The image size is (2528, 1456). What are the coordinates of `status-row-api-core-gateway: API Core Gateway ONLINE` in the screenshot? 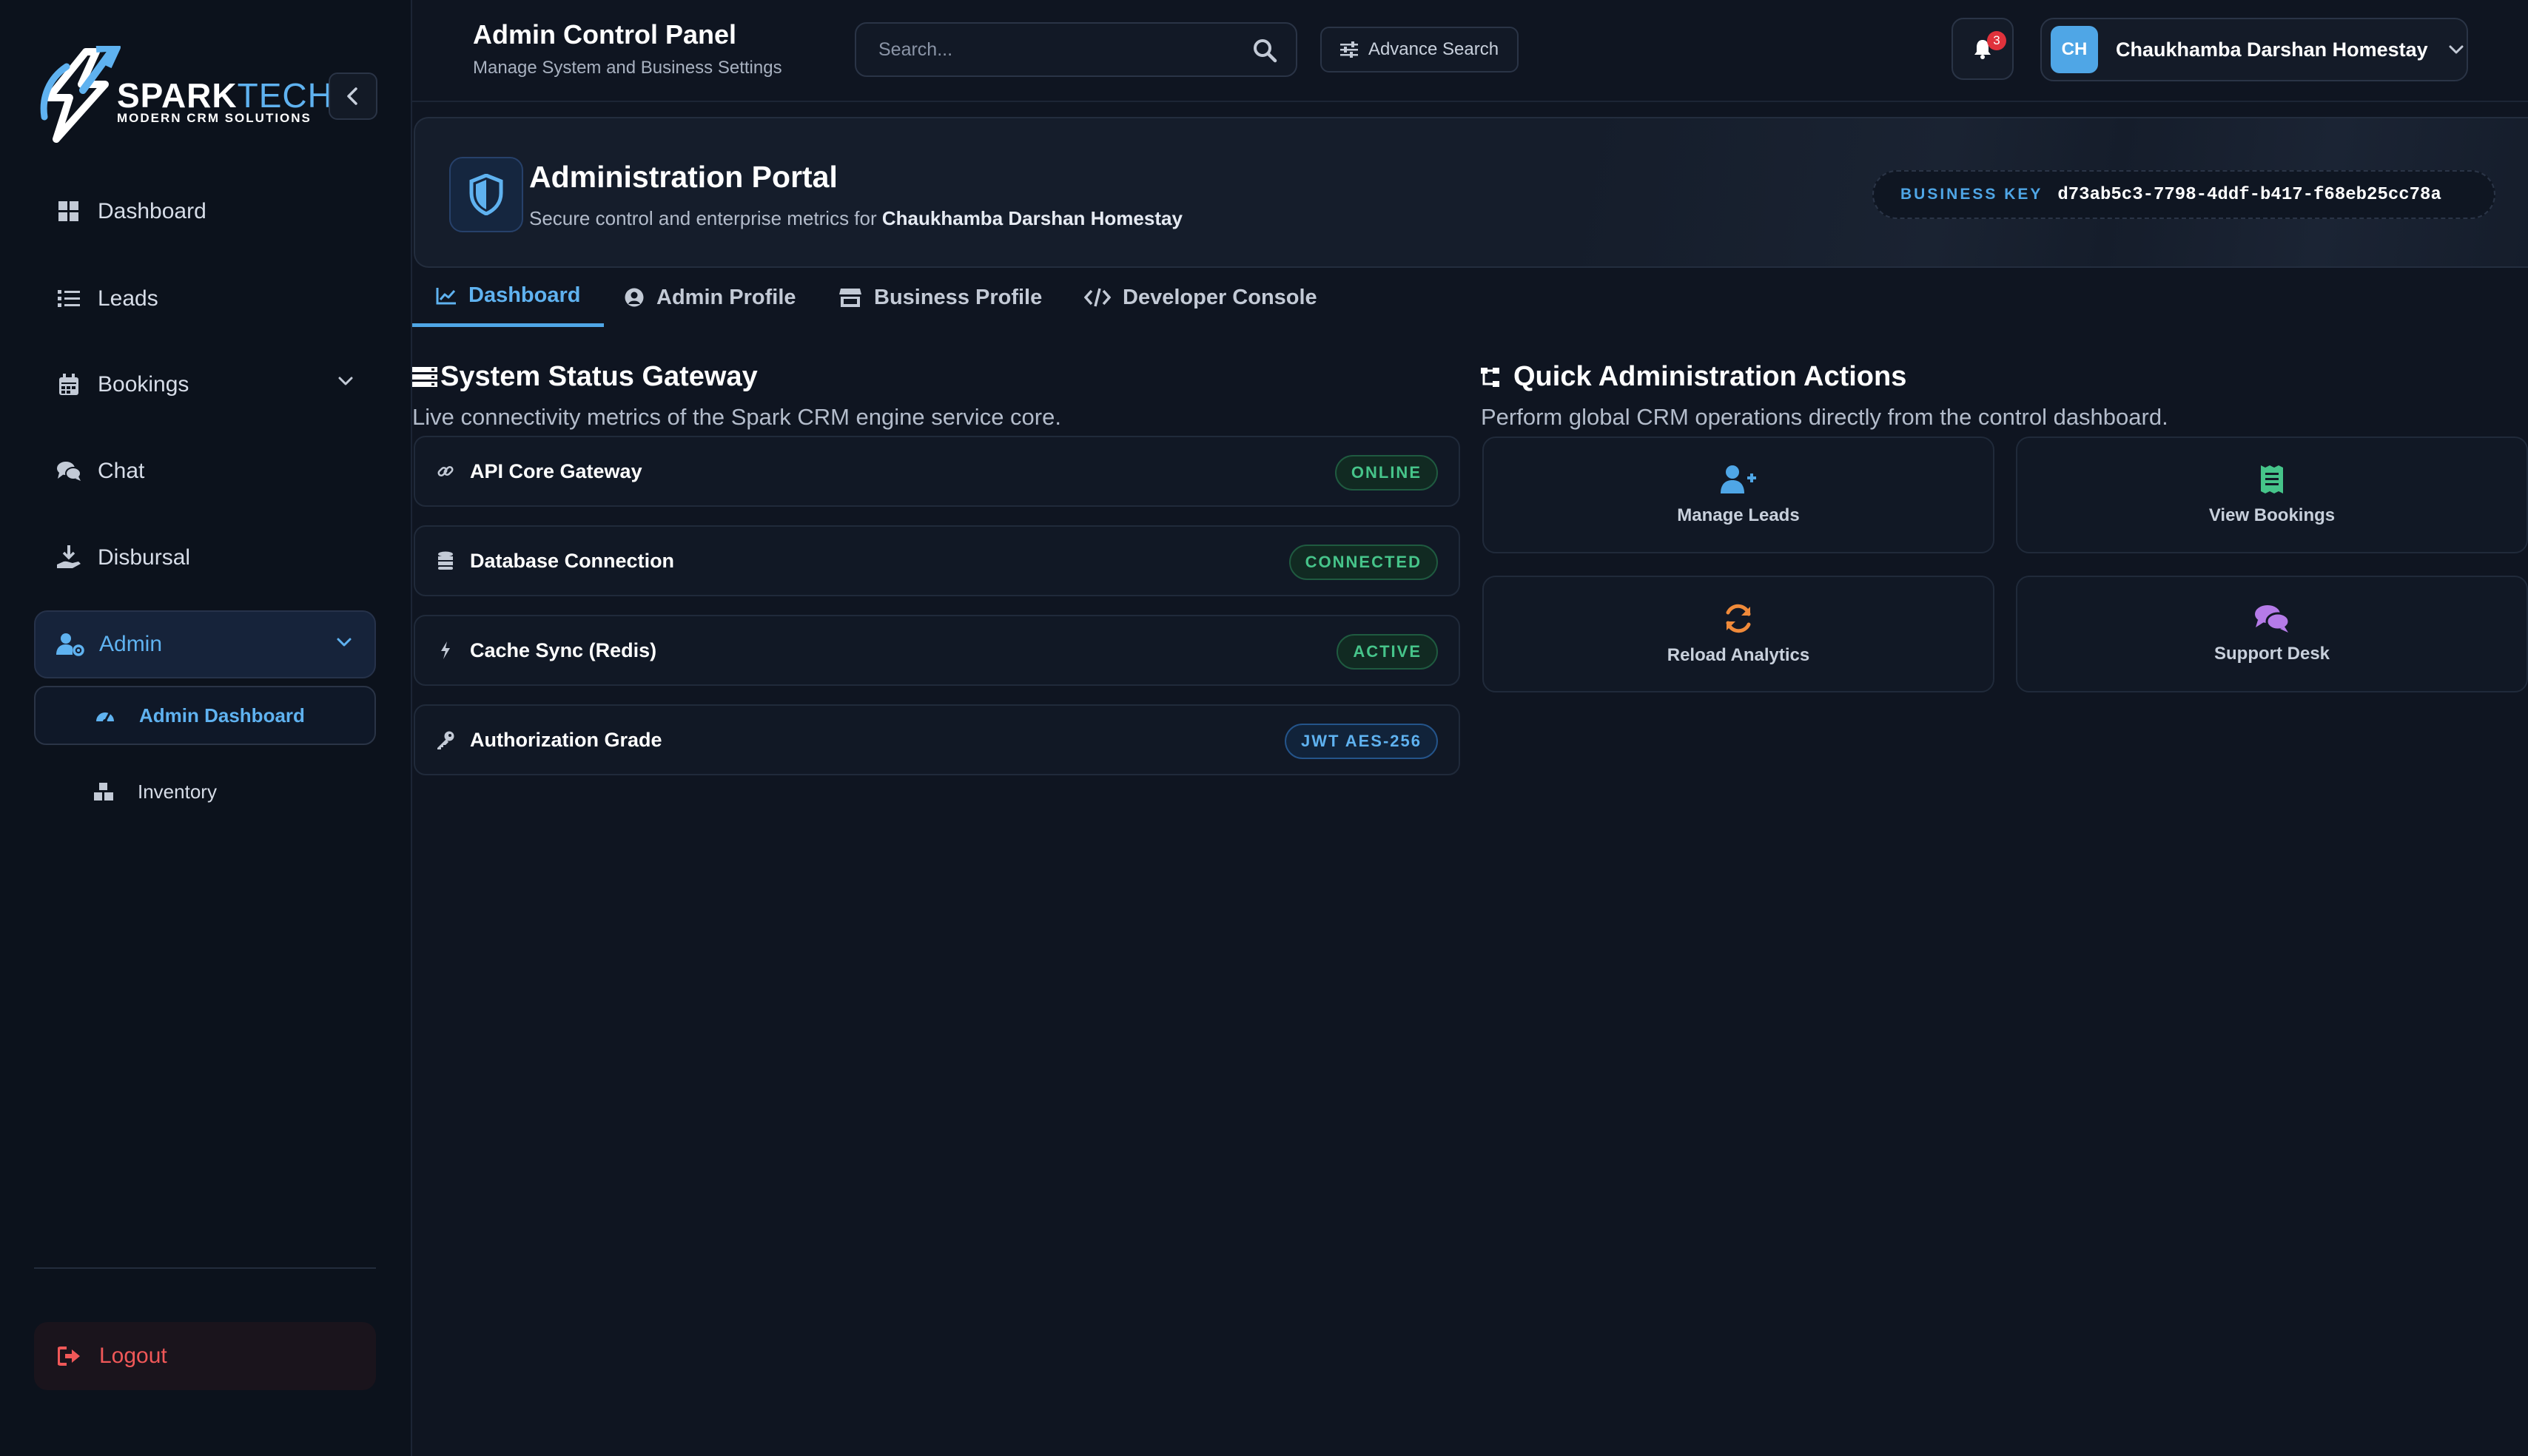 It's located at (937, 472).